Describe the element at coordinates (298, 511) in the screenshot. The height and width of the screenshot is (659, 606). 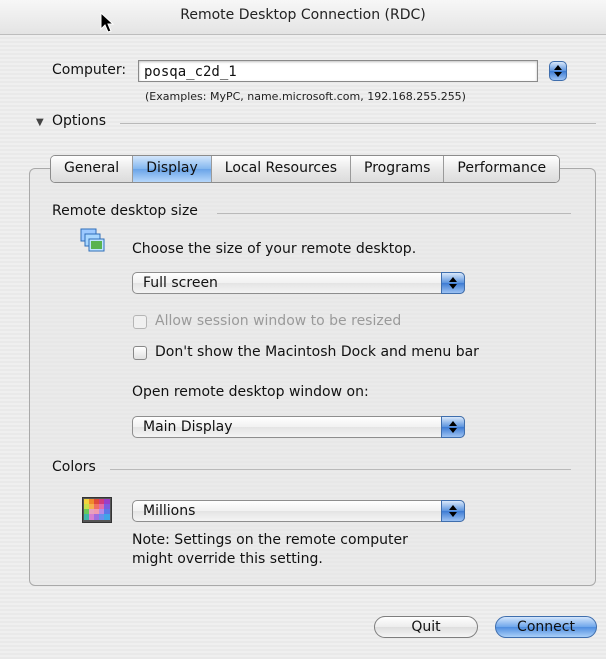
I see `colors-popup: Millions` at that location.